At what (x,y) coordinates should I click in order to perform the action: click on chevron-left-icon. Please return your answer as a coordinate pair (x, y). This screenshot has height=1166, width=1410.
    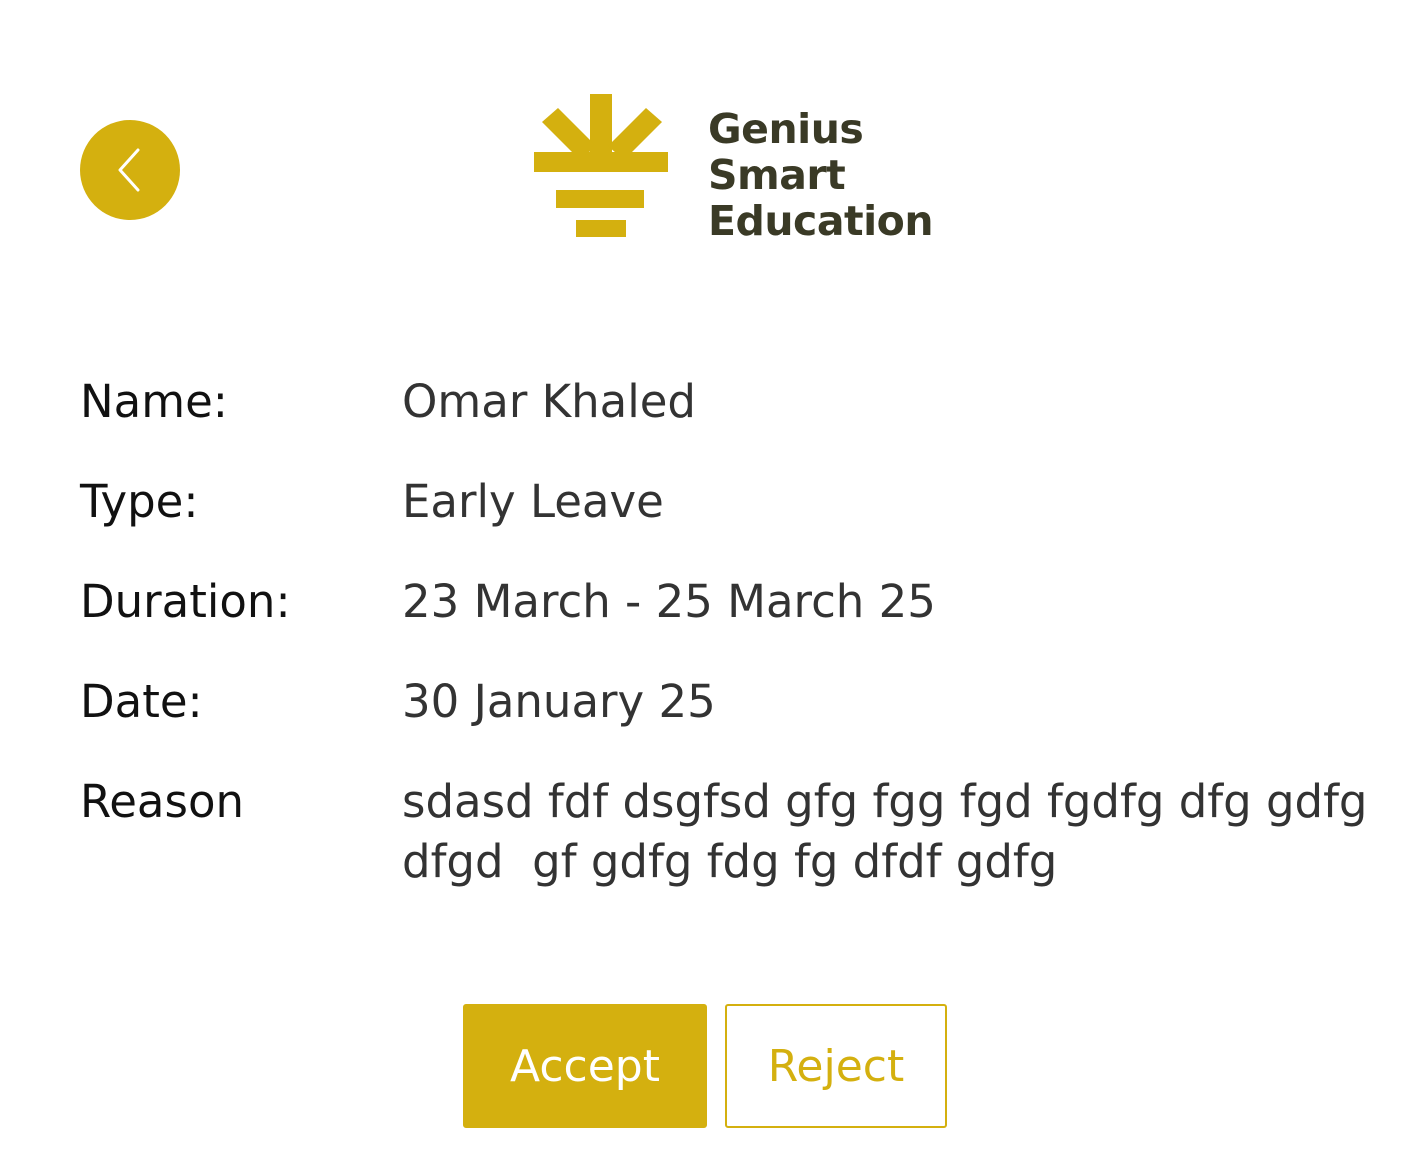
    Looking at the image, I should click on (129, 170).